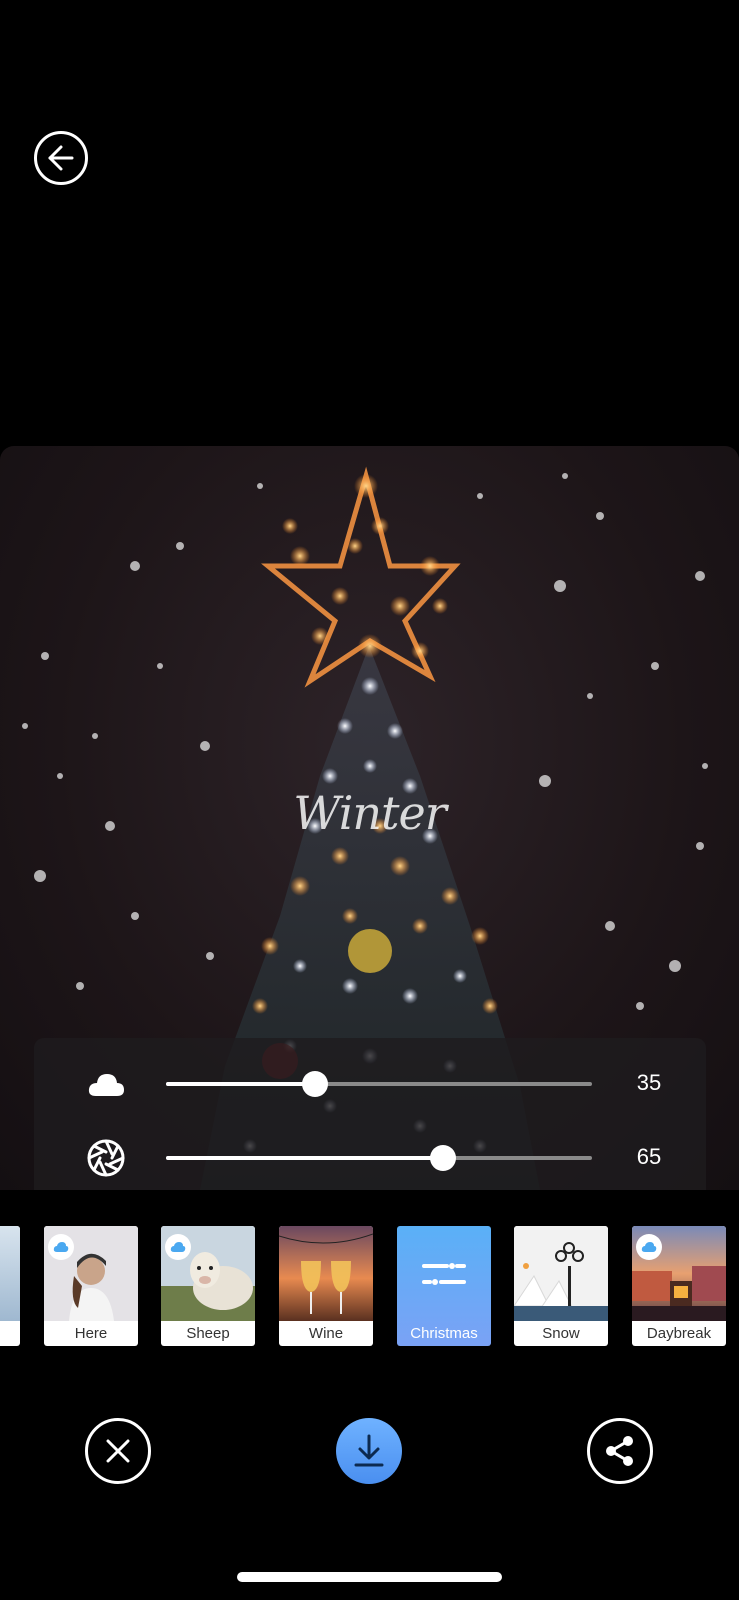 The height and width of the screenshot is (1600, 739). I want to click on cloud-slider-thumb, so click(315, 1084).